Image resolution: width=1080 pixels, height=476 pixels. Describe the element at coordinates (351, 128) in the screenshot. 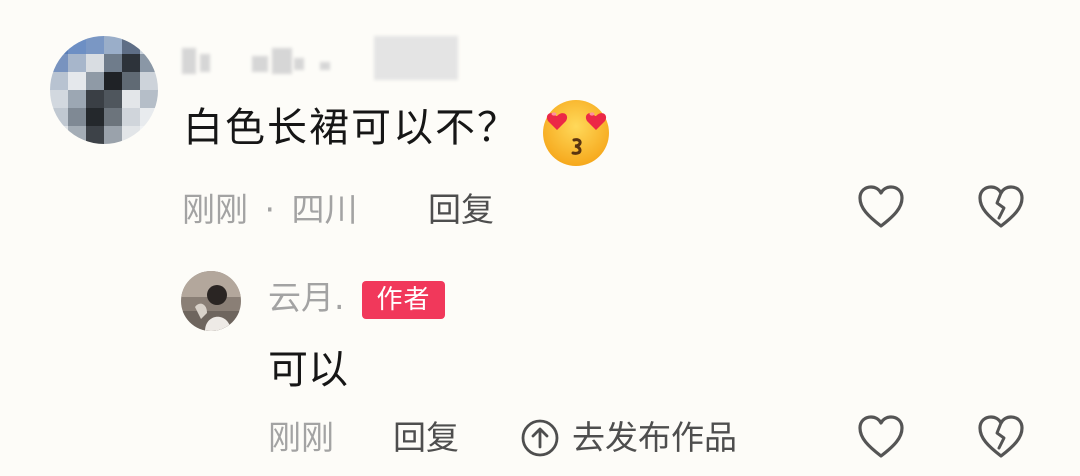

I see `comment-text: 白色长裙可以不？` at that location.